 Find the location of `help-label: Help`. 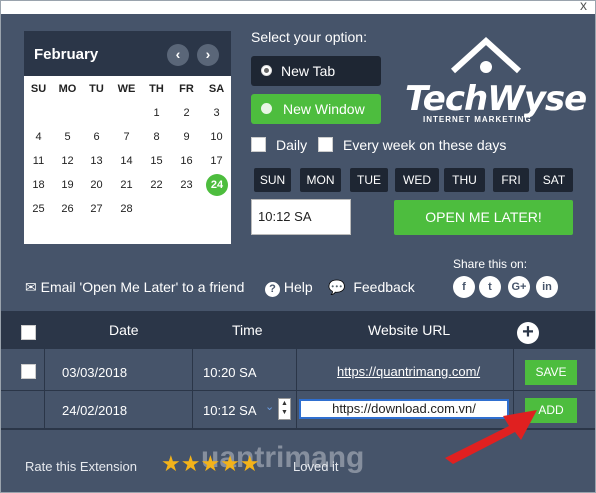

help-label: Help is located at coordinates (298, 287).